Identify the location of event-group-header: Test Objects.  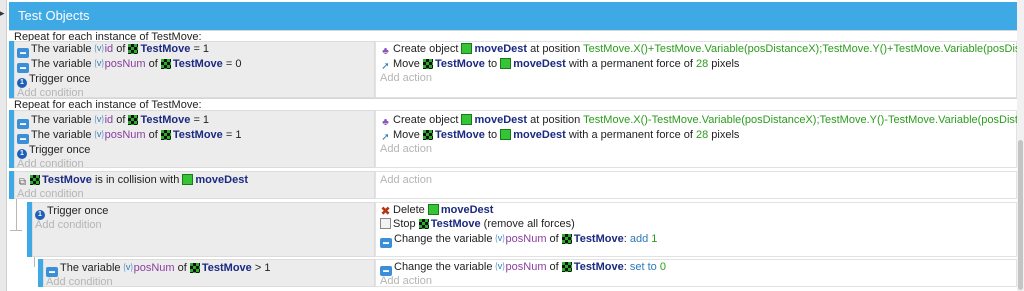
(513, 16).